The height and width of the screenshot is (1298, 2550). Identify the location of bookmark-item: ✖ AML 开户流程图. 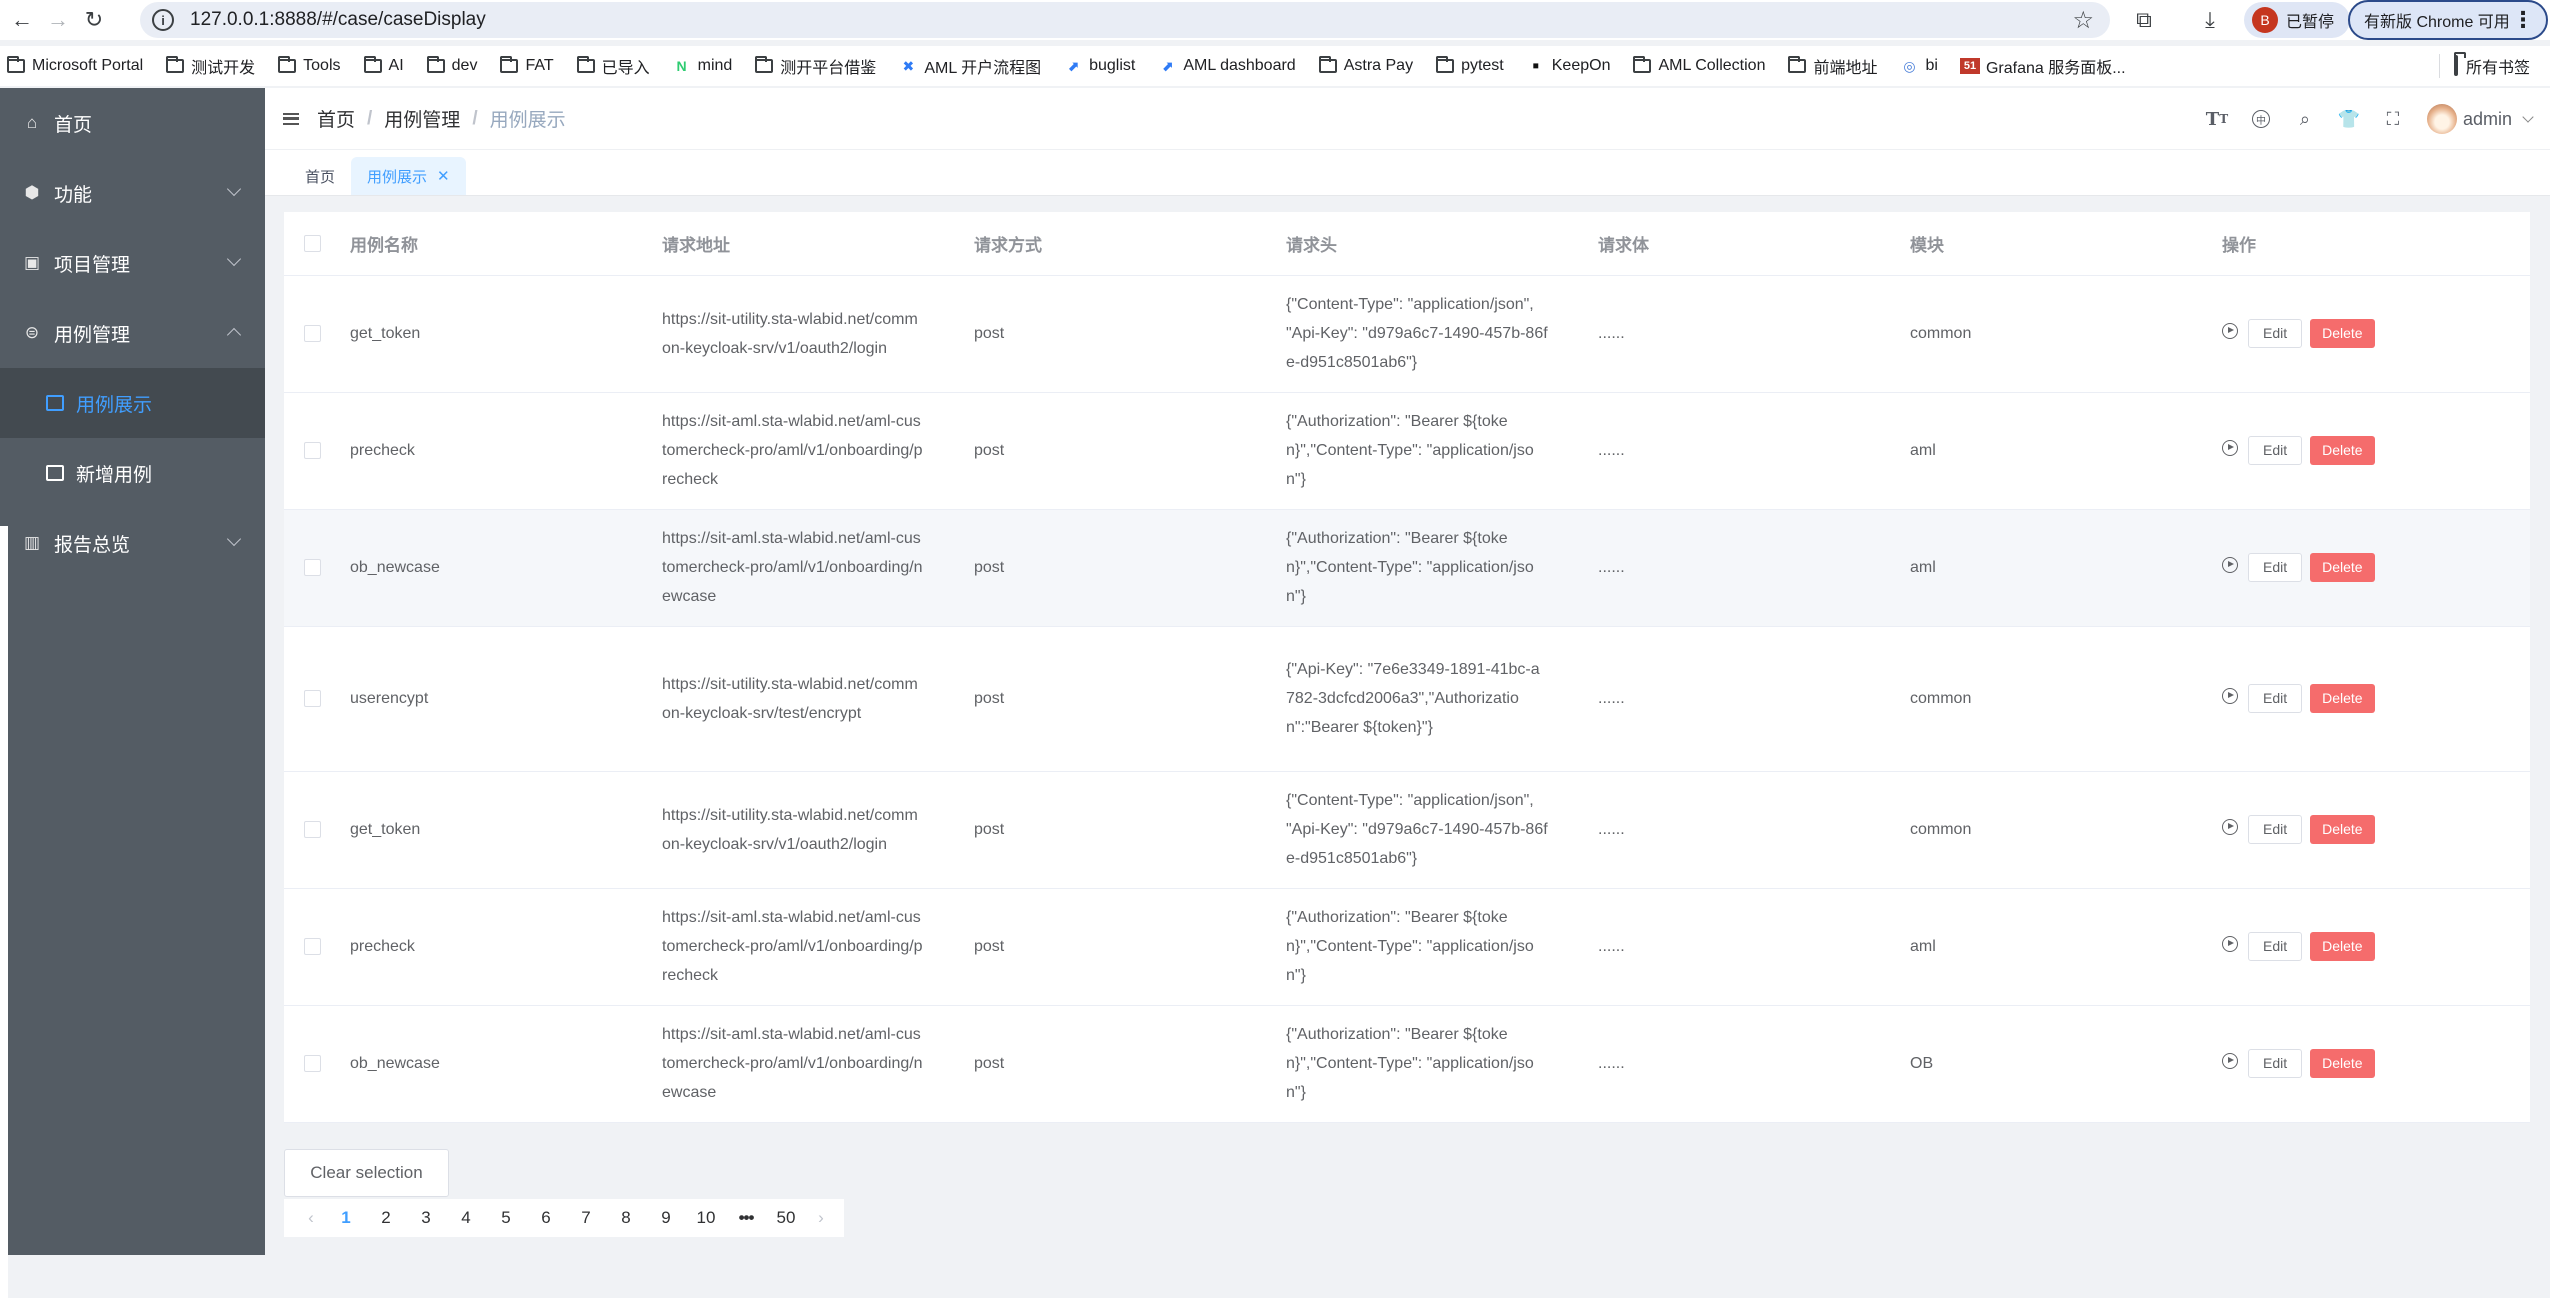
(969, 66).